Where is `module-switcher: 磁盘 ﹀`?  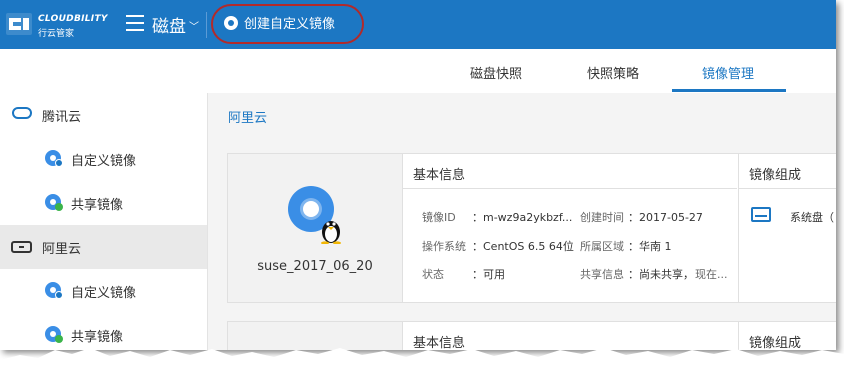
module-switcher: 磁盘 ﹀ is located at coordinates (175, 24).